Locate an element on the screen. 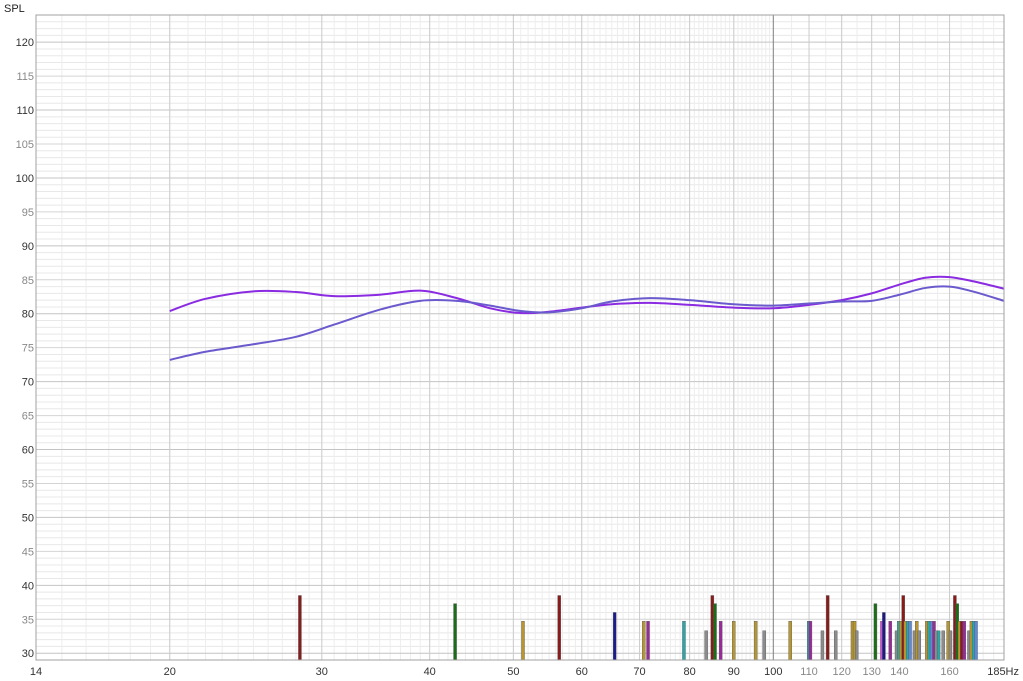 The width and height of the screenshot is (1023, 681). y-tick-label: 45 is located at coordinates (28, 552).